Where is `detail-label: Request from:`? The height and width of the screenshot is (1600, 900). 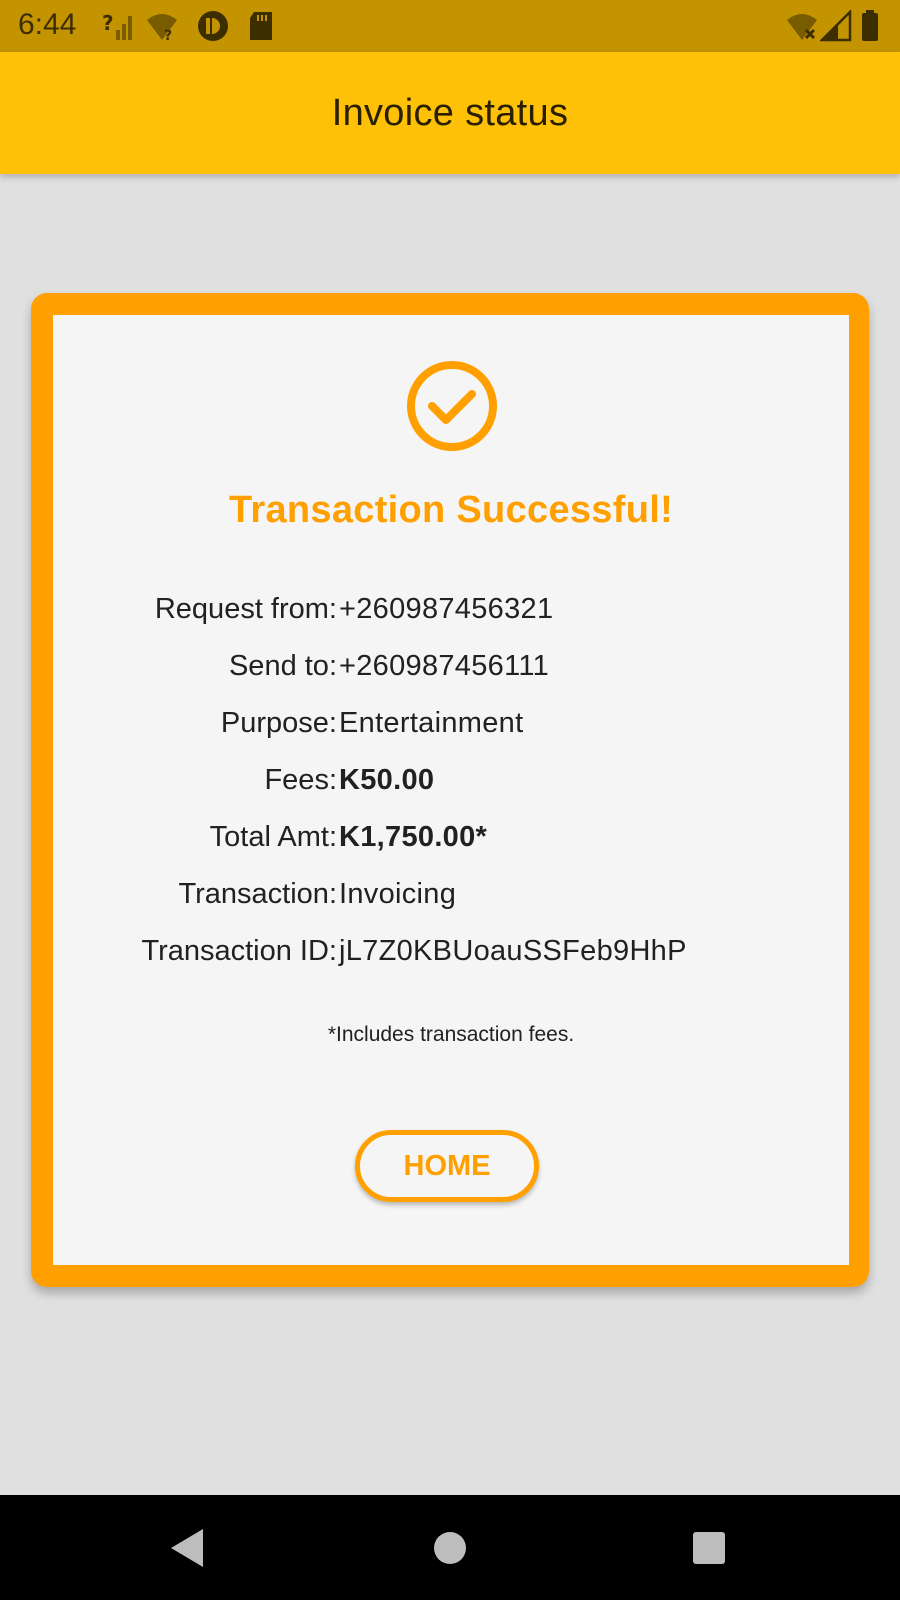
detail-label: Request from: is located at coordinates (245, 609).